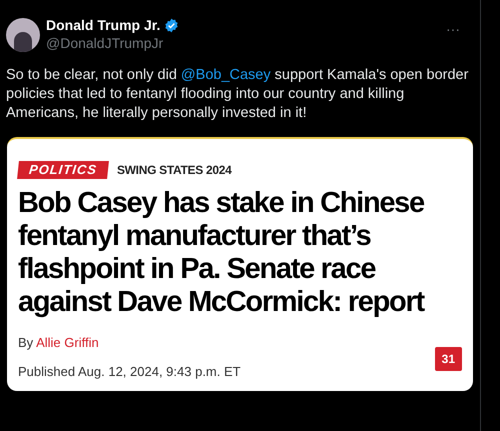 This screenshot has width=500, height=431. Describe the element at coordinates (129, 371) in the screenshot. I see `published-date: Published Aug. 12, 2024, 9:43 p.m. ET` at that location.